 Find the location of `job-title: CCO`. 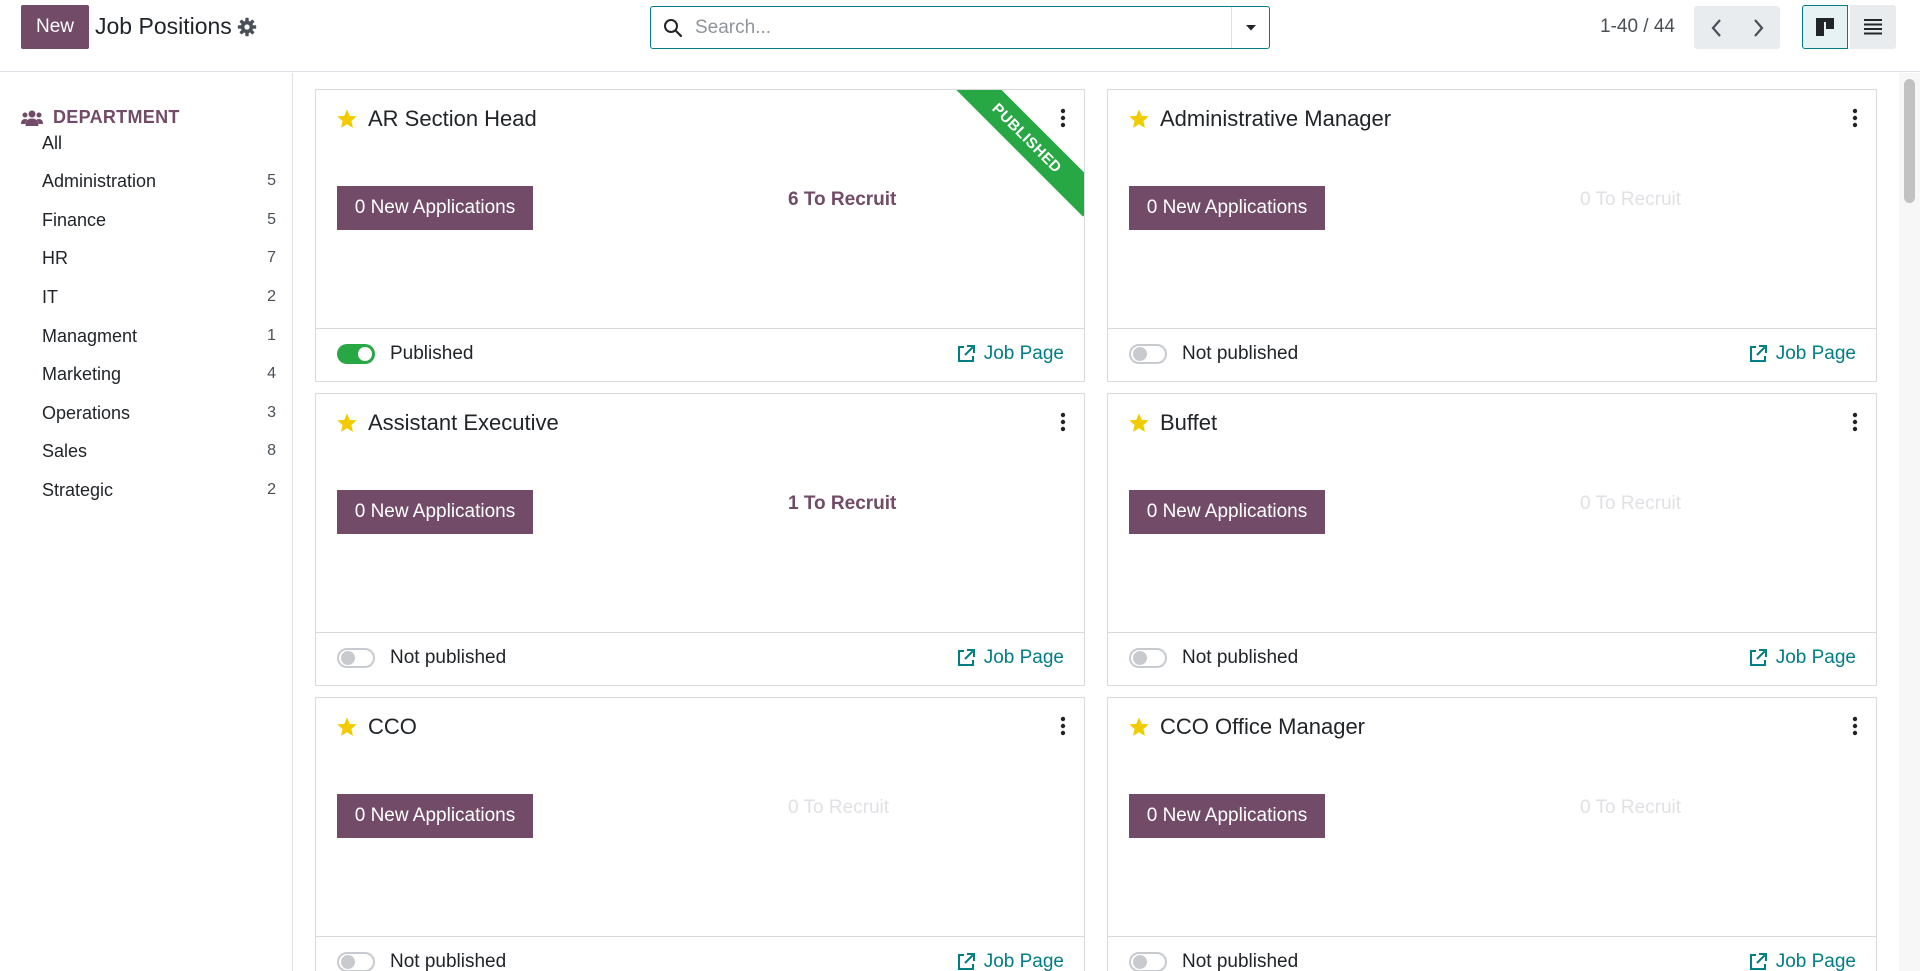

job-title: CCO is located at coordinates (392, 727).